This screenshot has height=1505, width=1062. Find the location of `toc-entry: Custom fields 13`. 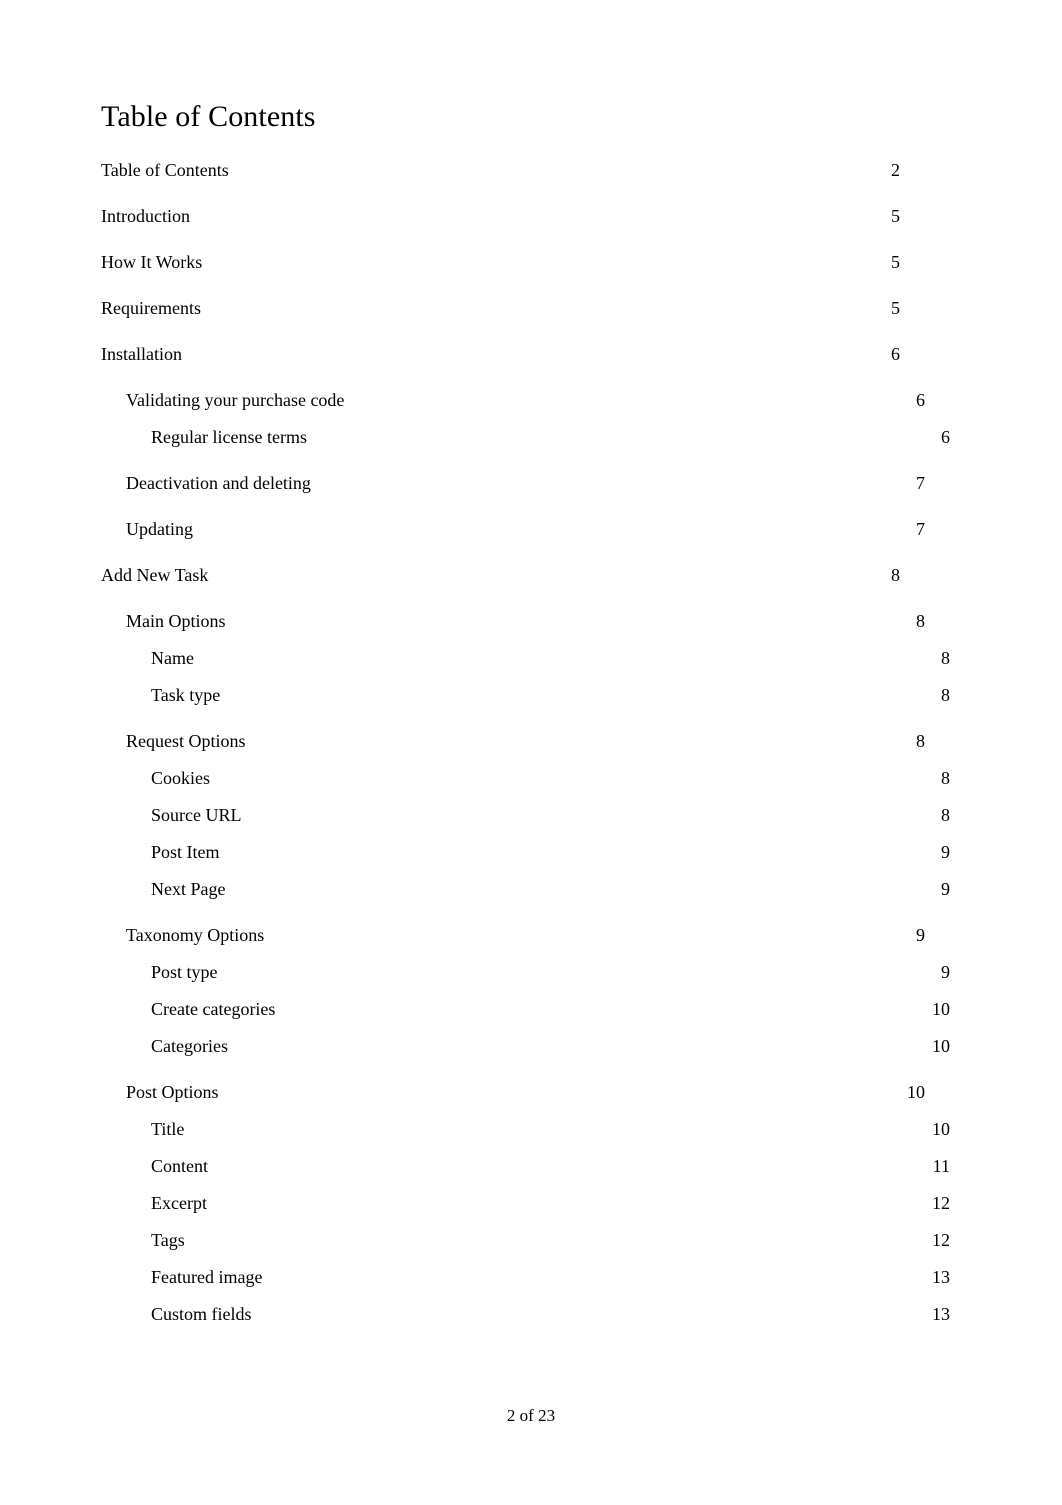

toc-entry: Custom fields 13 is located at coordinates (525, 1314).